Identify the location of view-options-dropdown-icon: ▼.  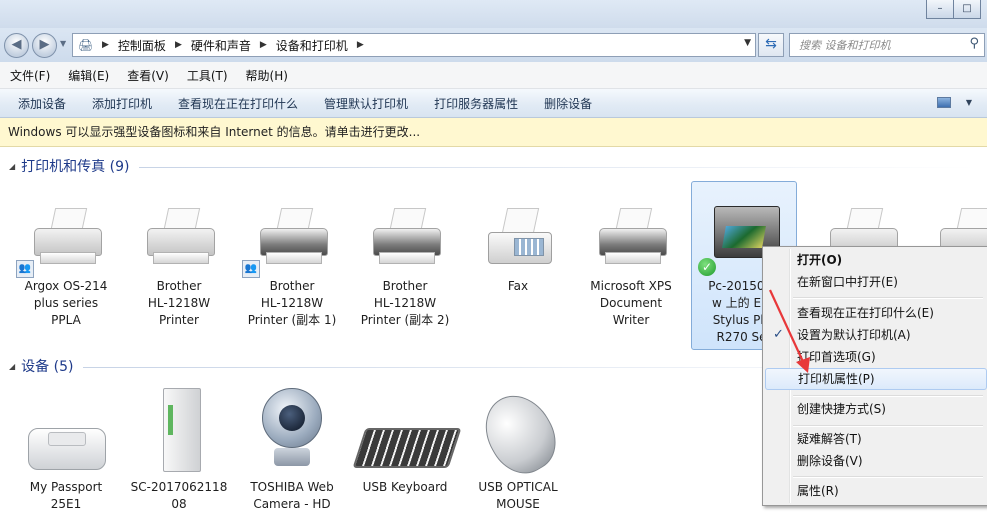
(969, 102).